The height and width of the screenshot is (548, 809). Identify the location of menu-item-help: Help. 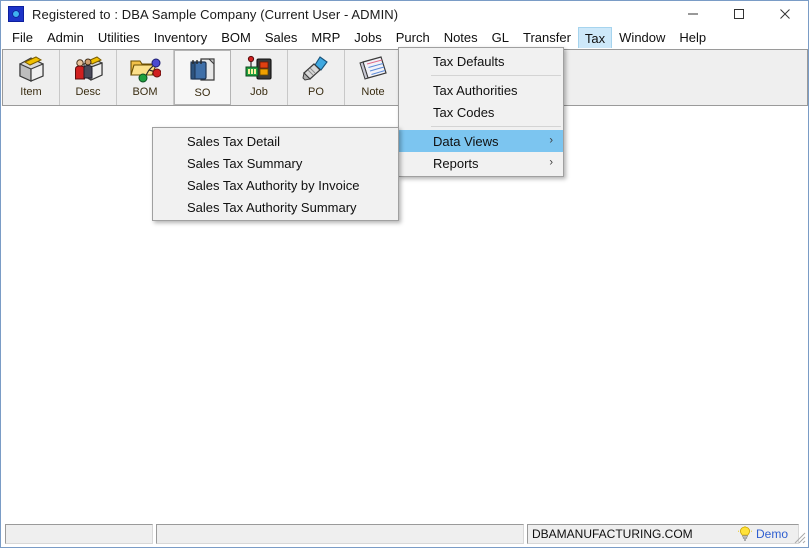
(692, 37).